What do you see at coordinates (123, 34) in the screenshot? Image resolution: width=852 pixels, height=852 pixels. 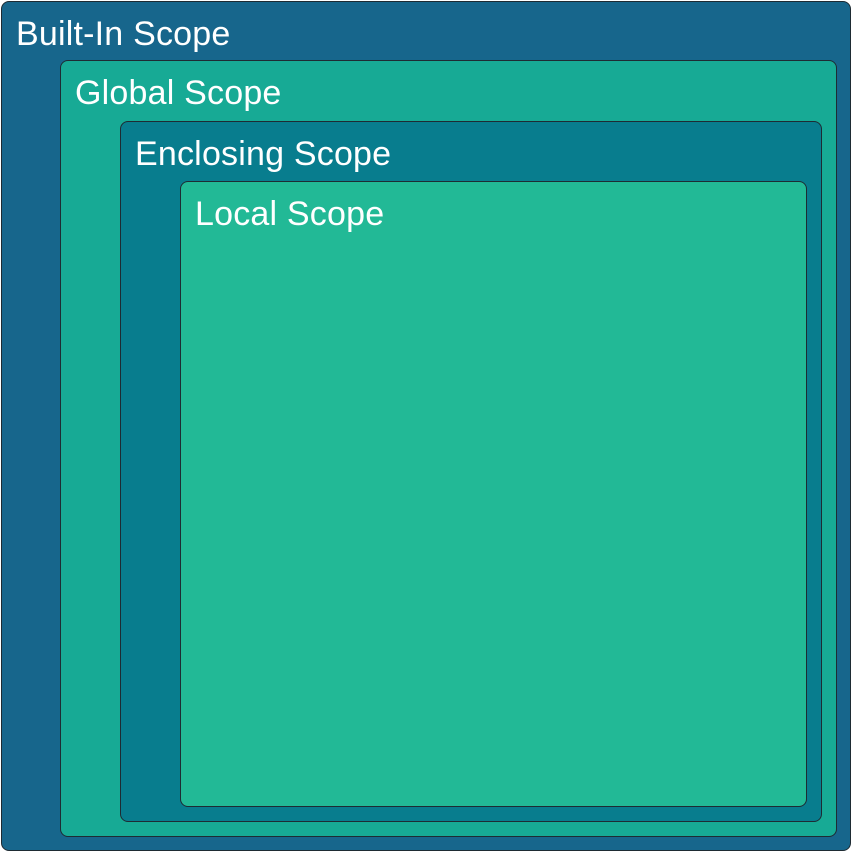 I see `built-in-scope-label: Built-In Scope` at bounding box center [123, 34].